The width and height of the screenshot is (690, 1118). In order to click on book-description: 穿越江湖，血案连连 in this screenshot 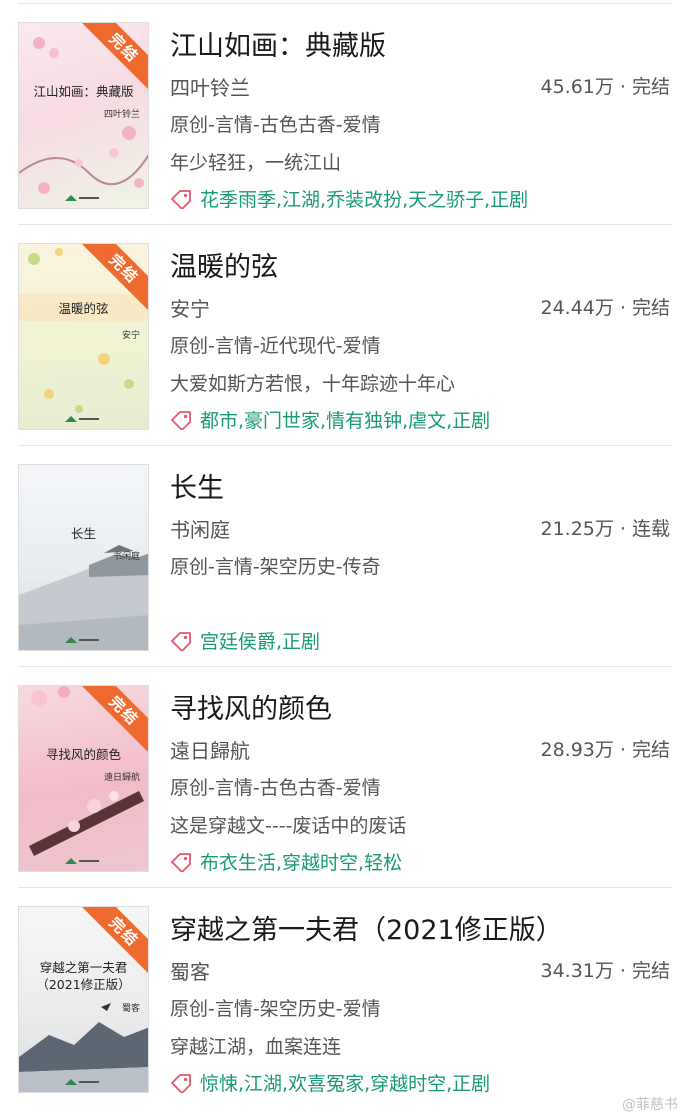, I will do `click(256, 1047)`.